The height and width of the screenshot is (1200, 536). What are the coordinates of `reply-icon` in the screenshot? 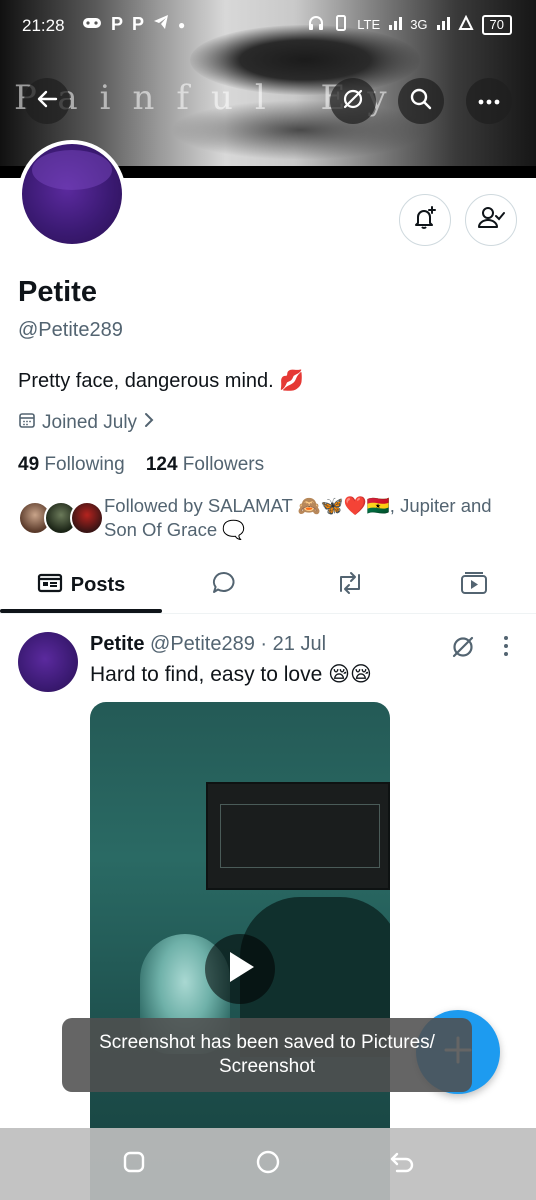 It's located at (224, 585).